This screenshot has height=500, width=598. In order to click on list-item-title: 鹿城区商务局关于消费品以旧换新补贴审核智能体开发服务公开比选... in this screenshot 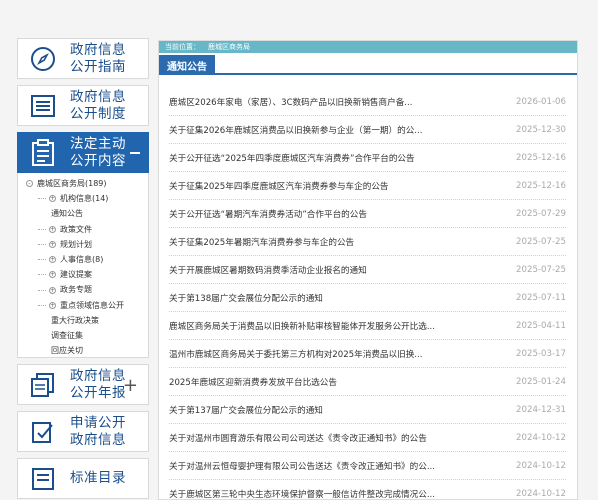, I will do `click(302, 326)`.